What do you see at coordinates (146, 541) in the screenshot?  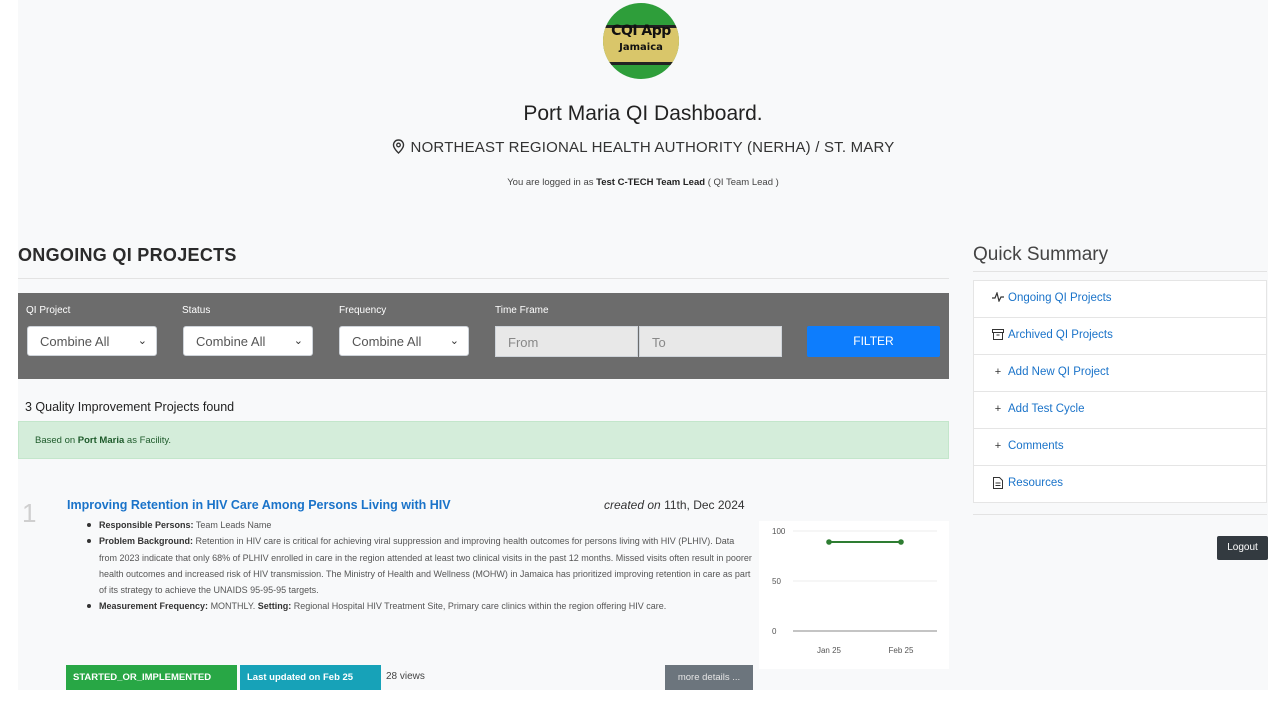 I see `background-label: Problem Background:` at bounding box center [146, 541].